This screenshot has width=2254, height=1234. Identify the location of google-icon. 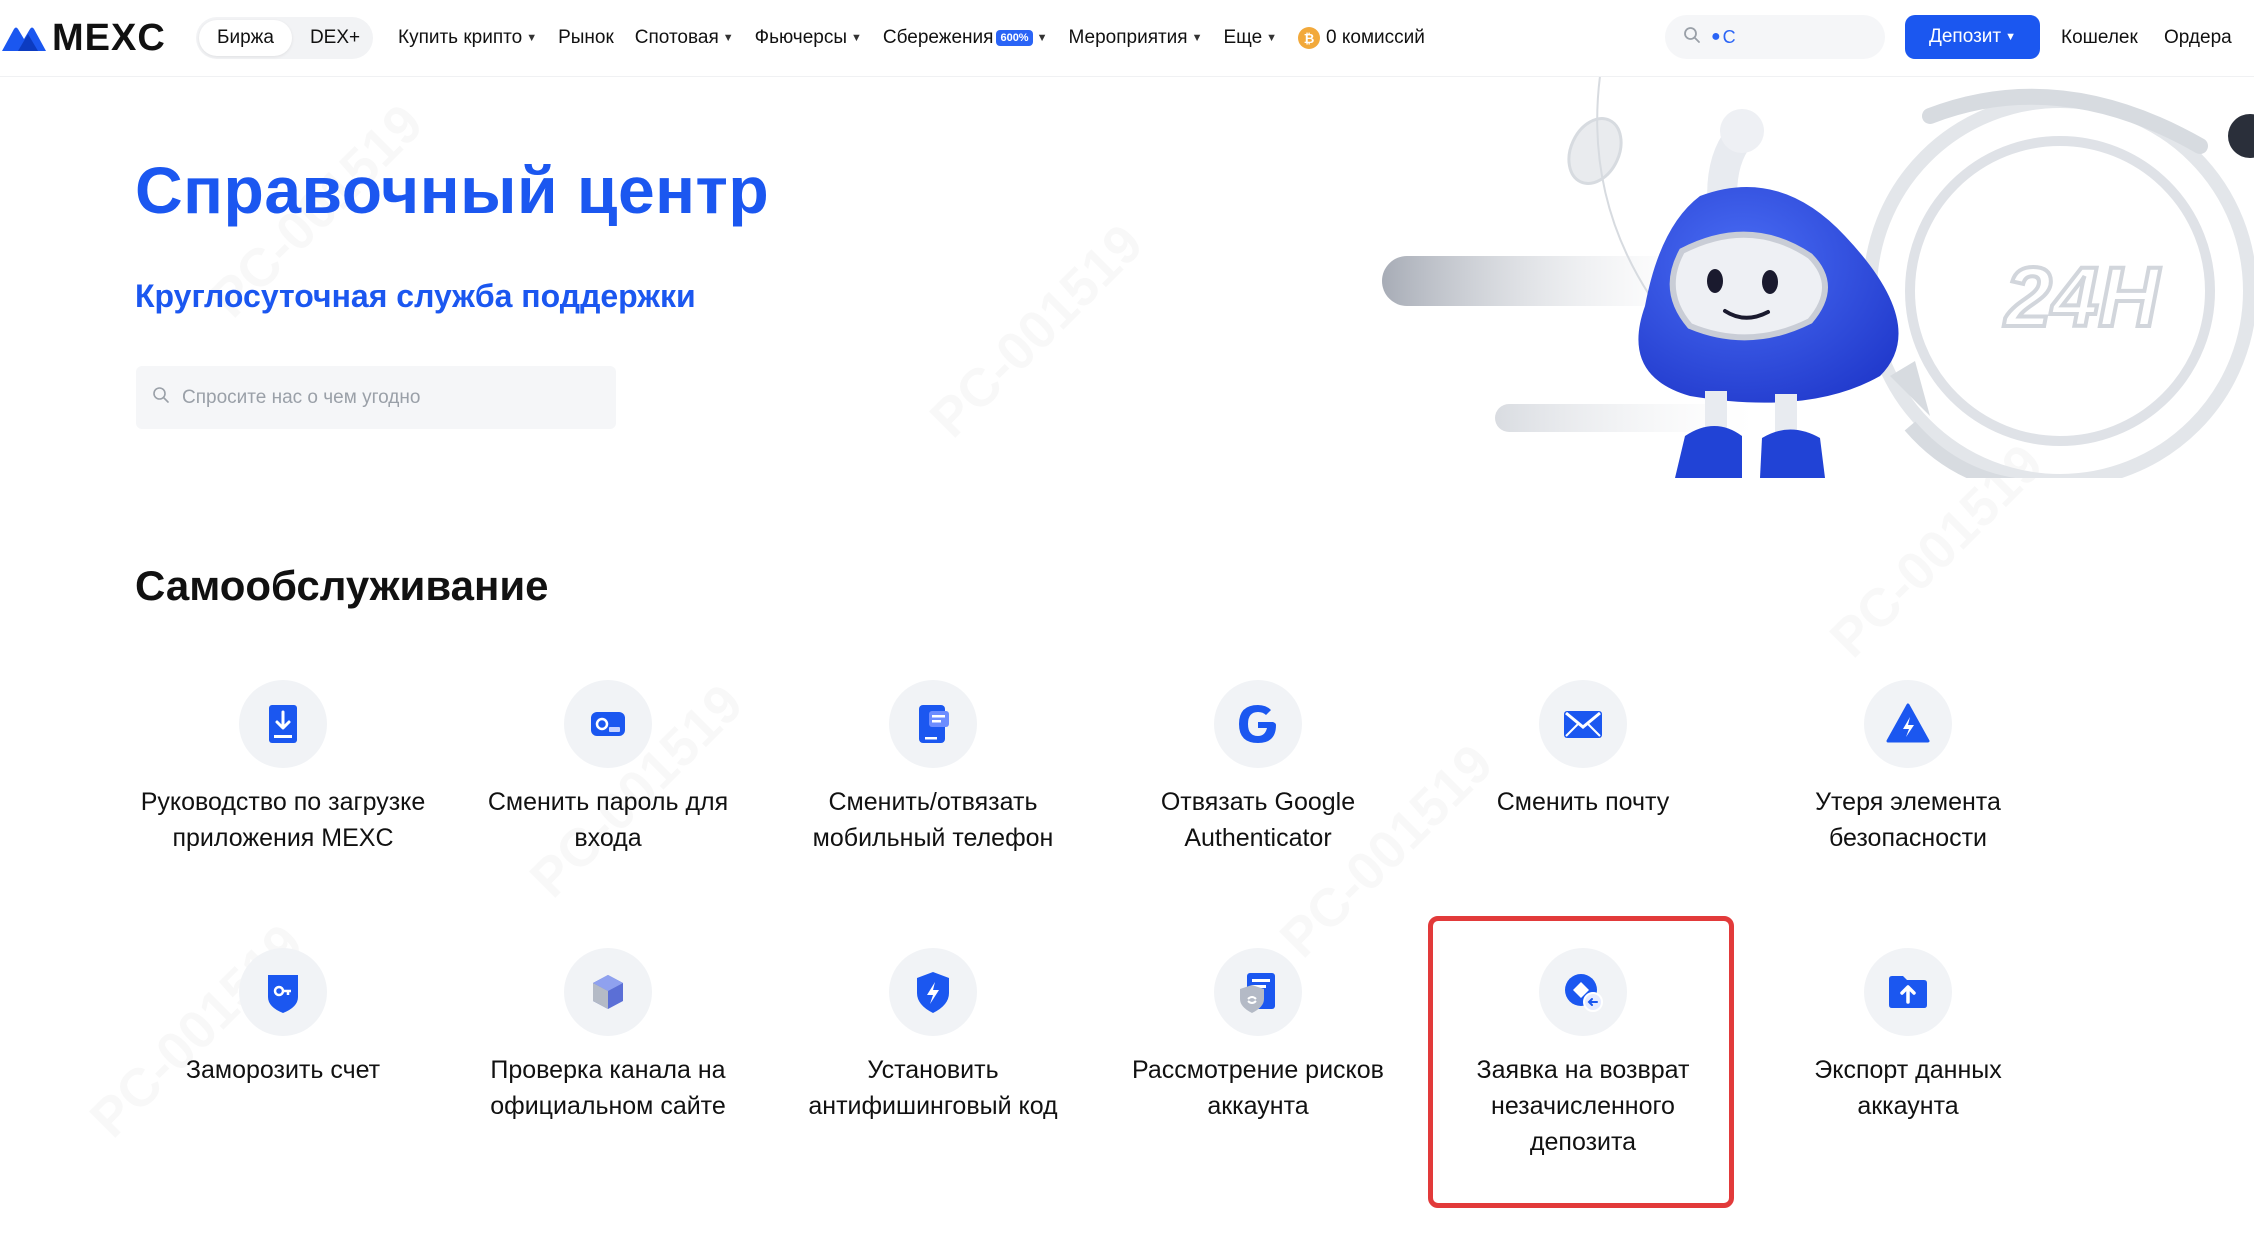
(1257, 724).